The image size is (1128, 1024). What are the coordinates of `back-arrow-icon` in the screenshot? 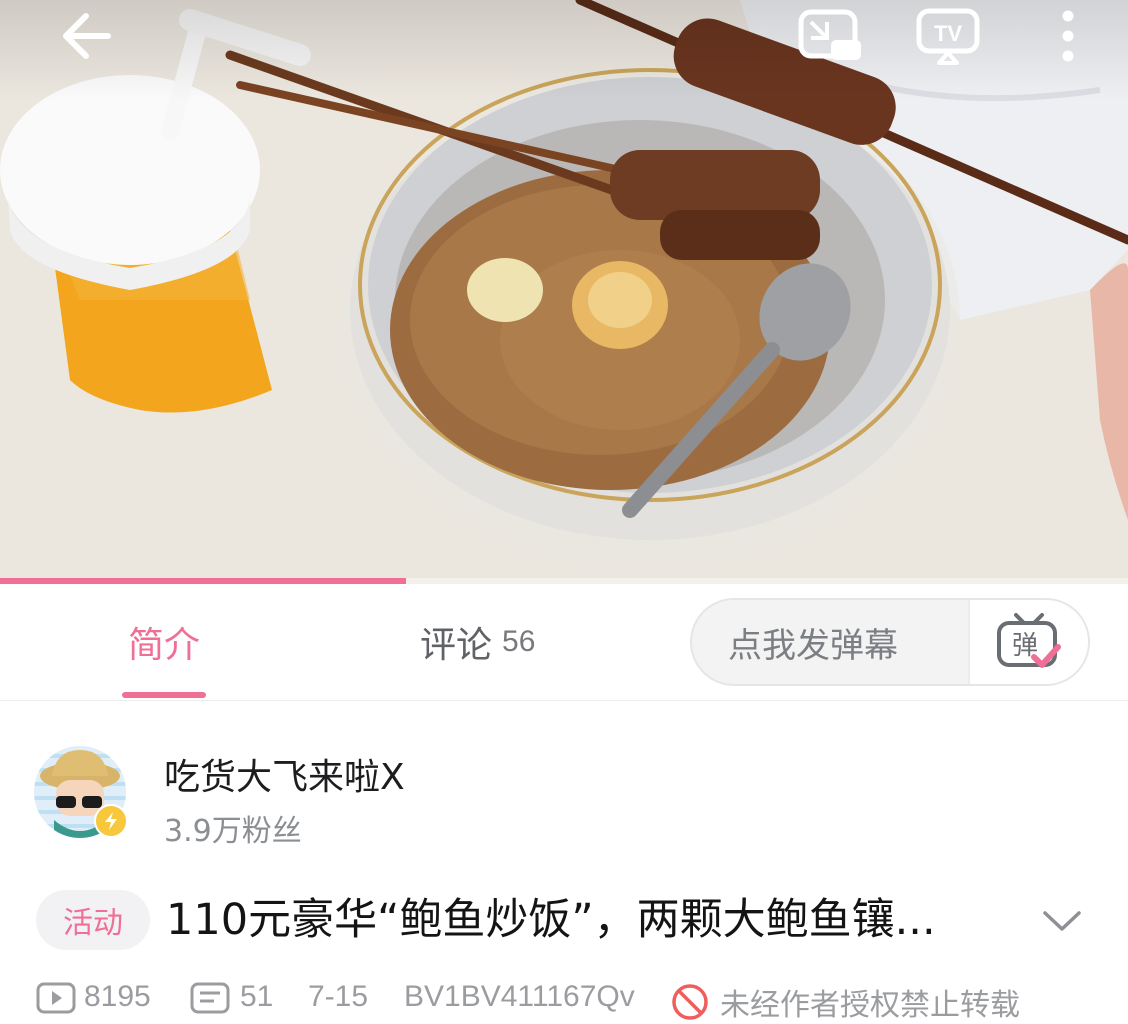 It's located at (87, 36).